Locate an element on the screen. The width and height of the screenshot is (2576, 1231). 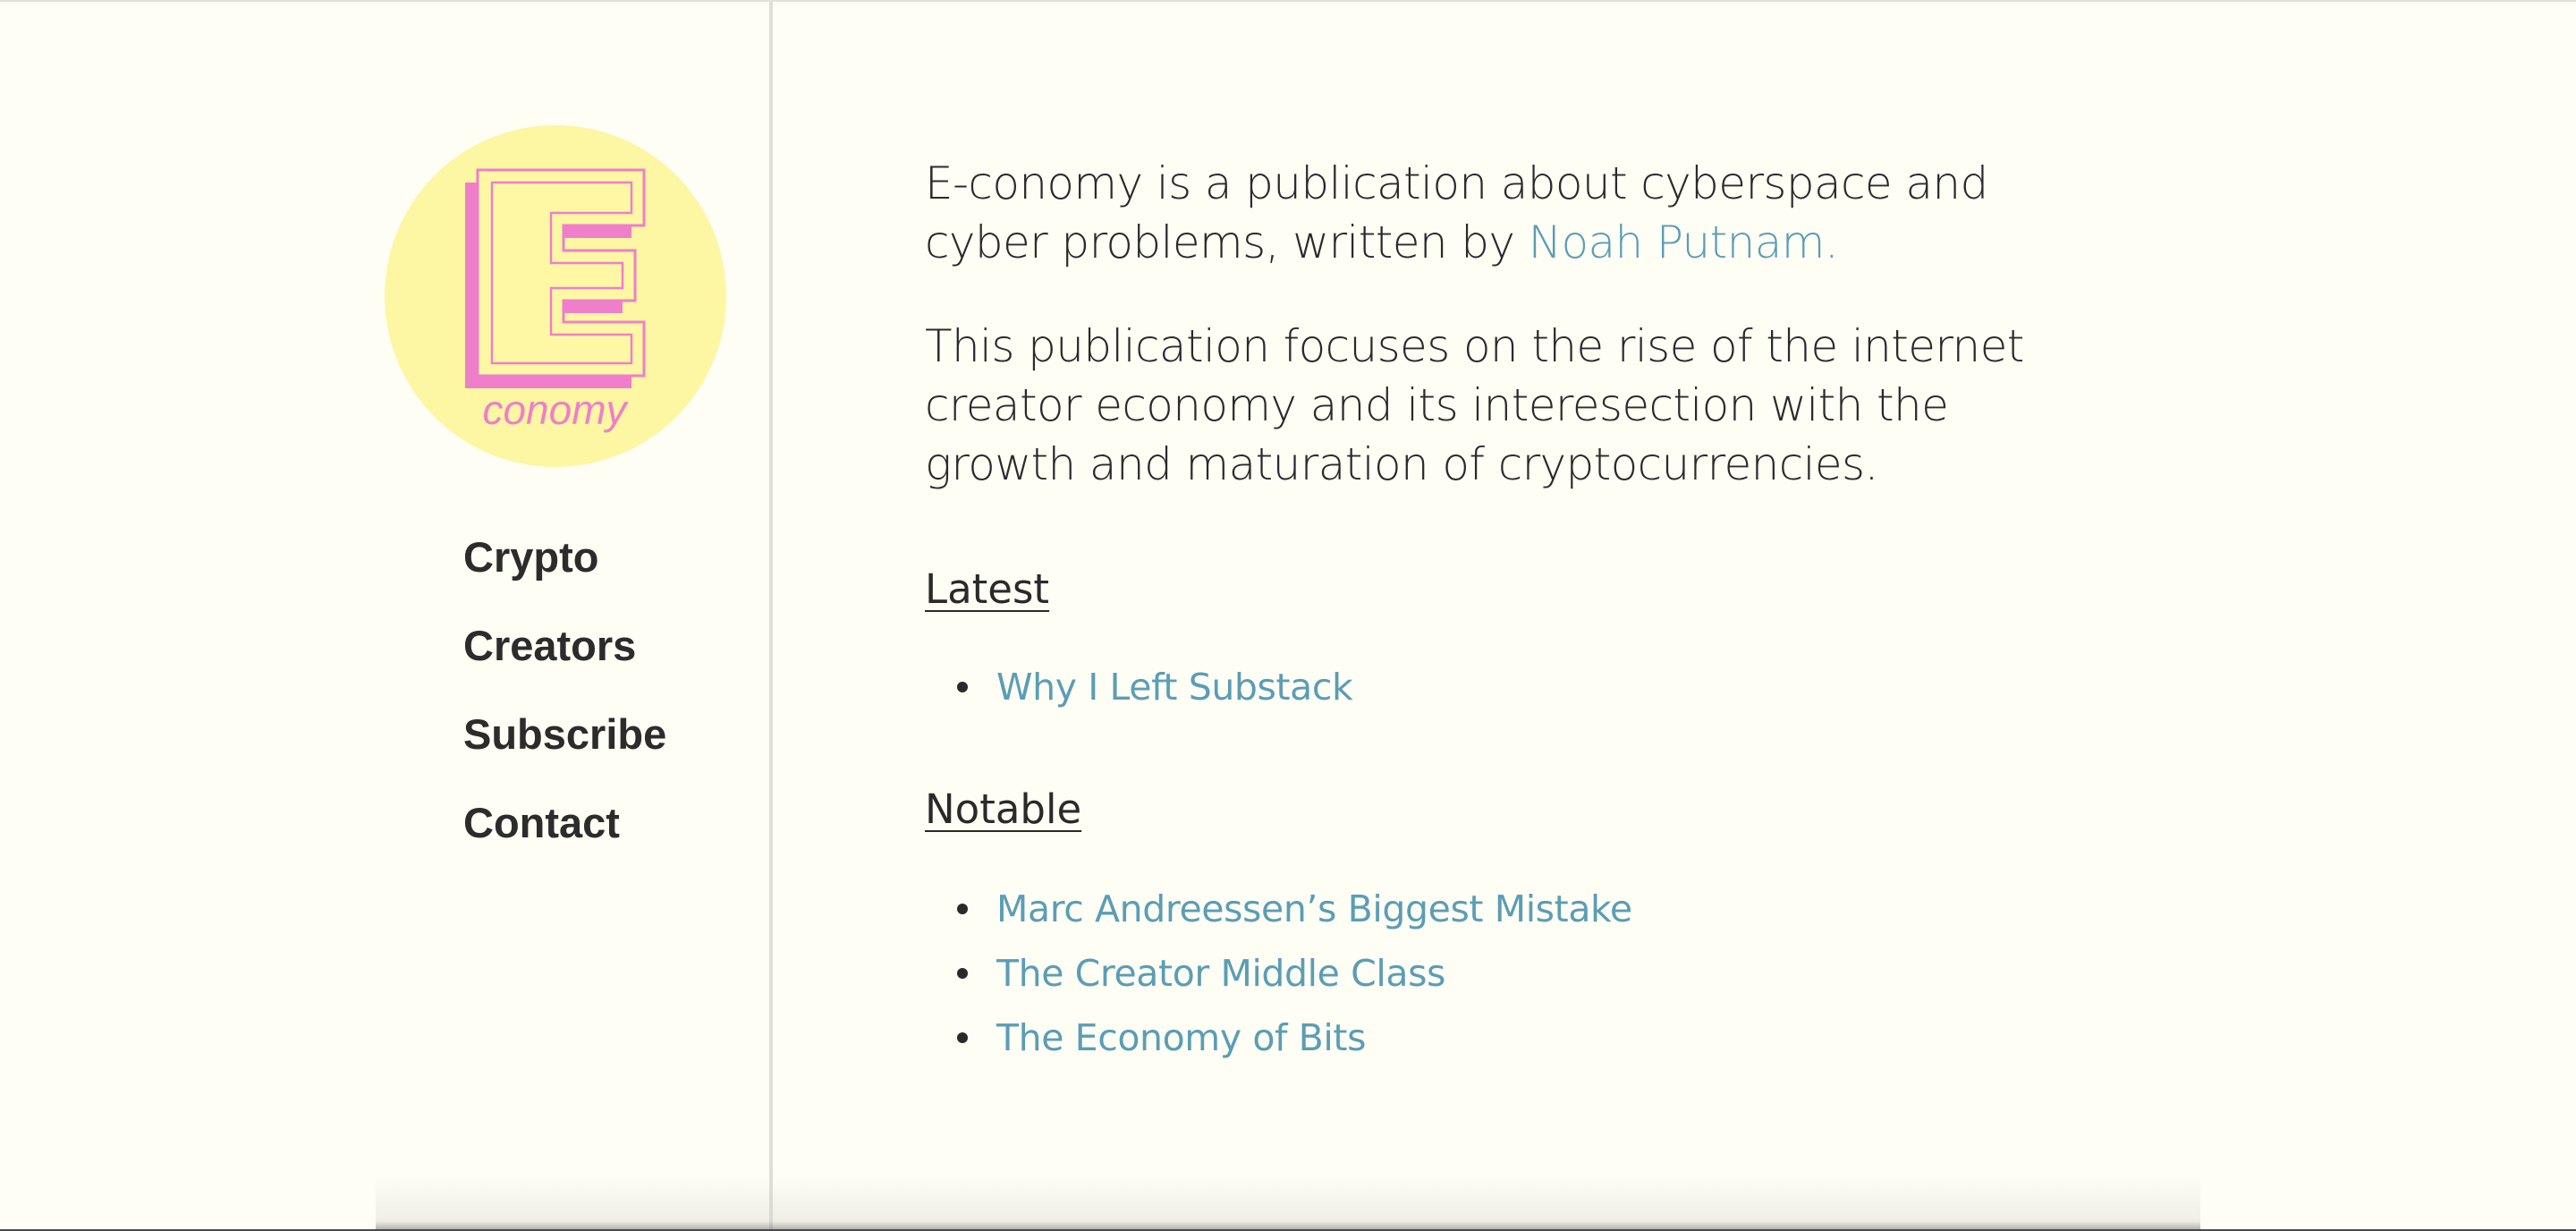
e-conomy-logo-icon: conomy is located at coordinates (555, 296).